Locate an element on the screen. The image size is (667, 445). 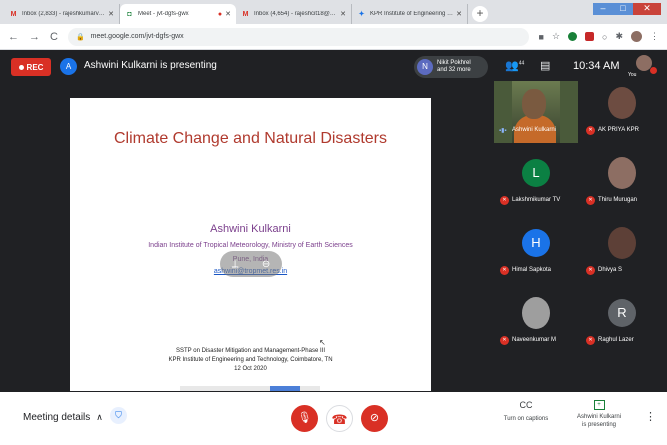
participant-name: Dhivya S is located at coordinates (610, 270).